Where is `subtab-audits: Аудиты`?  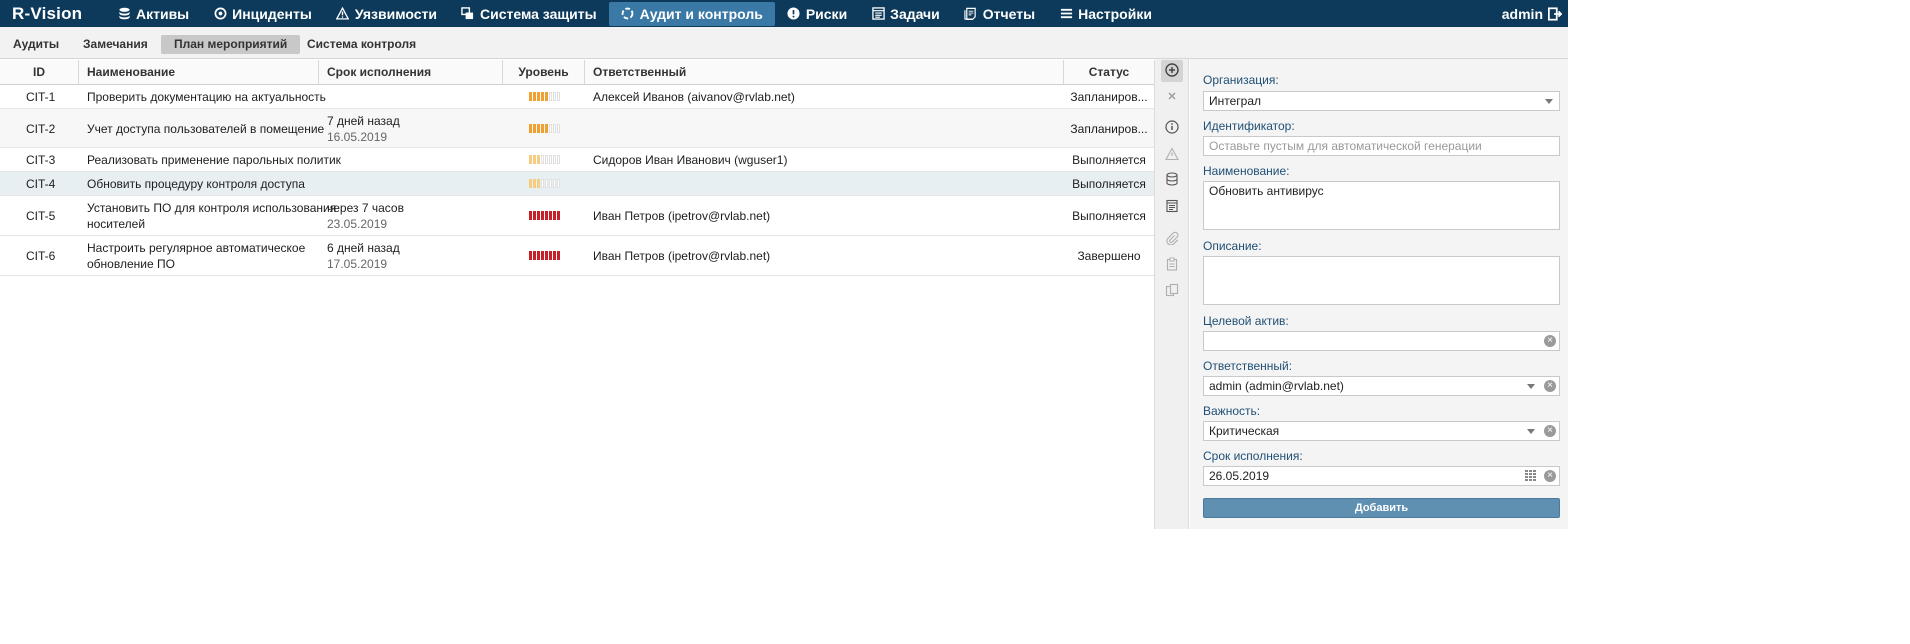
subtab-audits: Аудиты is located at coordinates (36, 44).